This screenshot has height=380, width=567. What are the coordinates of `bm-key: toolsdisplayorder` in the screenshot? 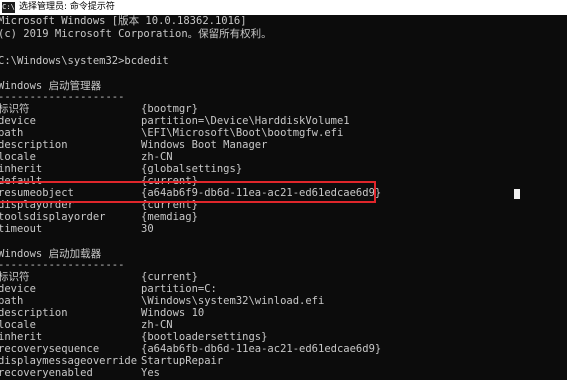 It's located at (53, 217).